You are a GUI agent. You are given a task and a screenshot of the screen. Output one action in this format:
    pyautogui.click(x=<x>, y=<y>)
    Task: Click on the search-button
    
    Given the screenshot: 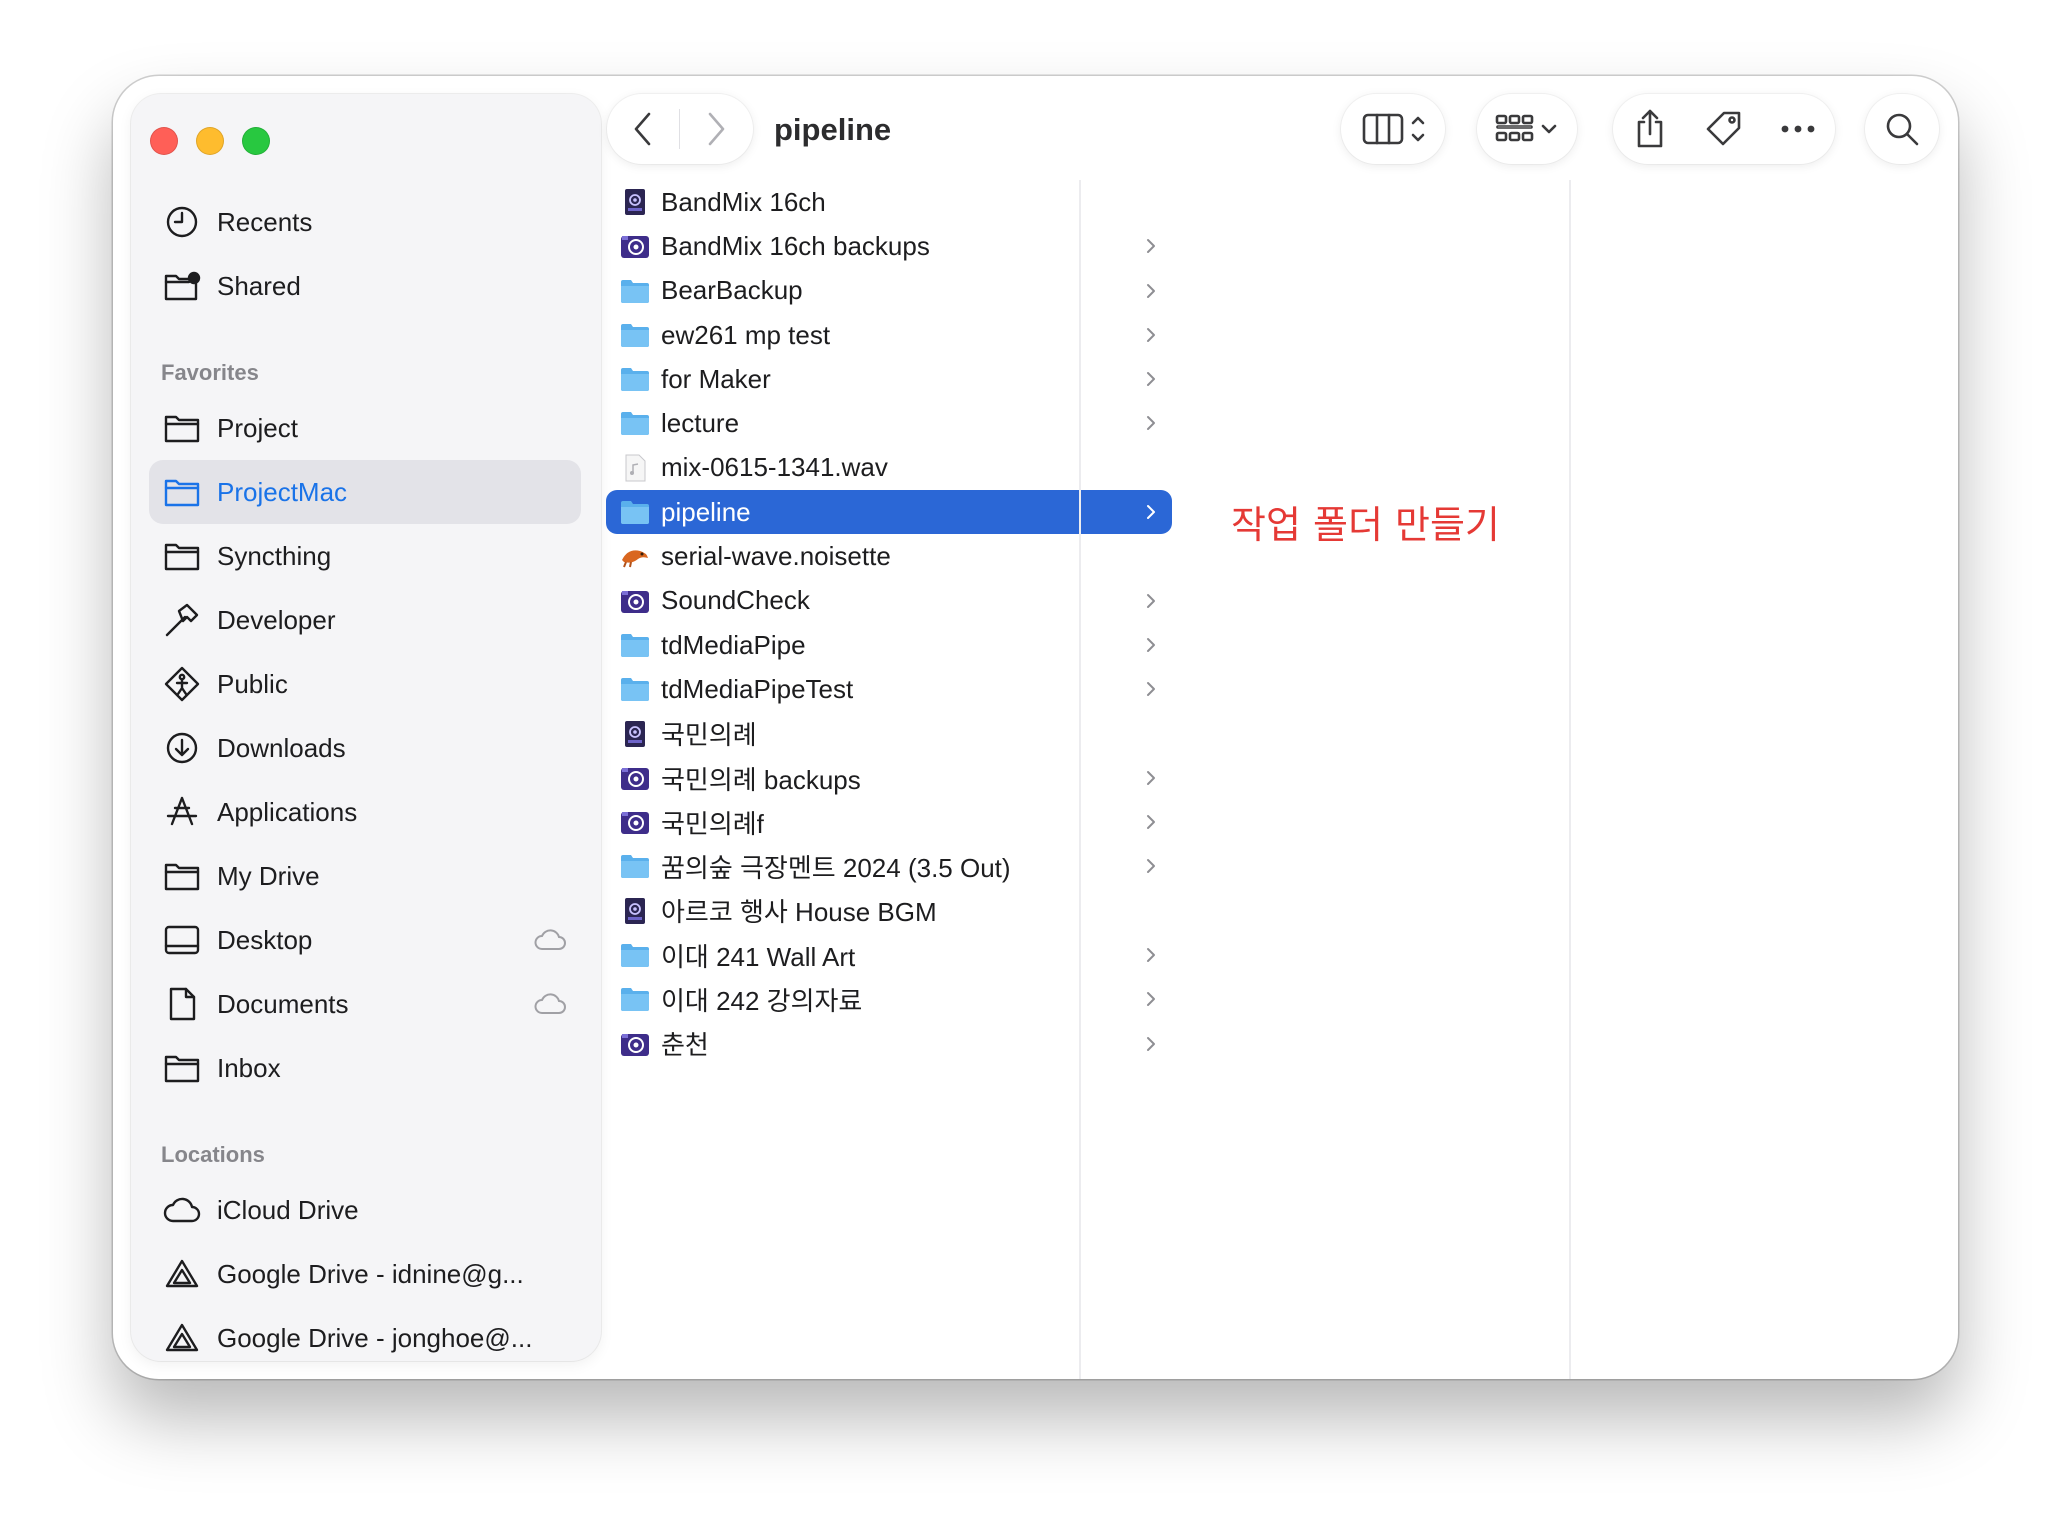 What is the action you would take?
    pyautogui.click(x=1902, y=129)
    